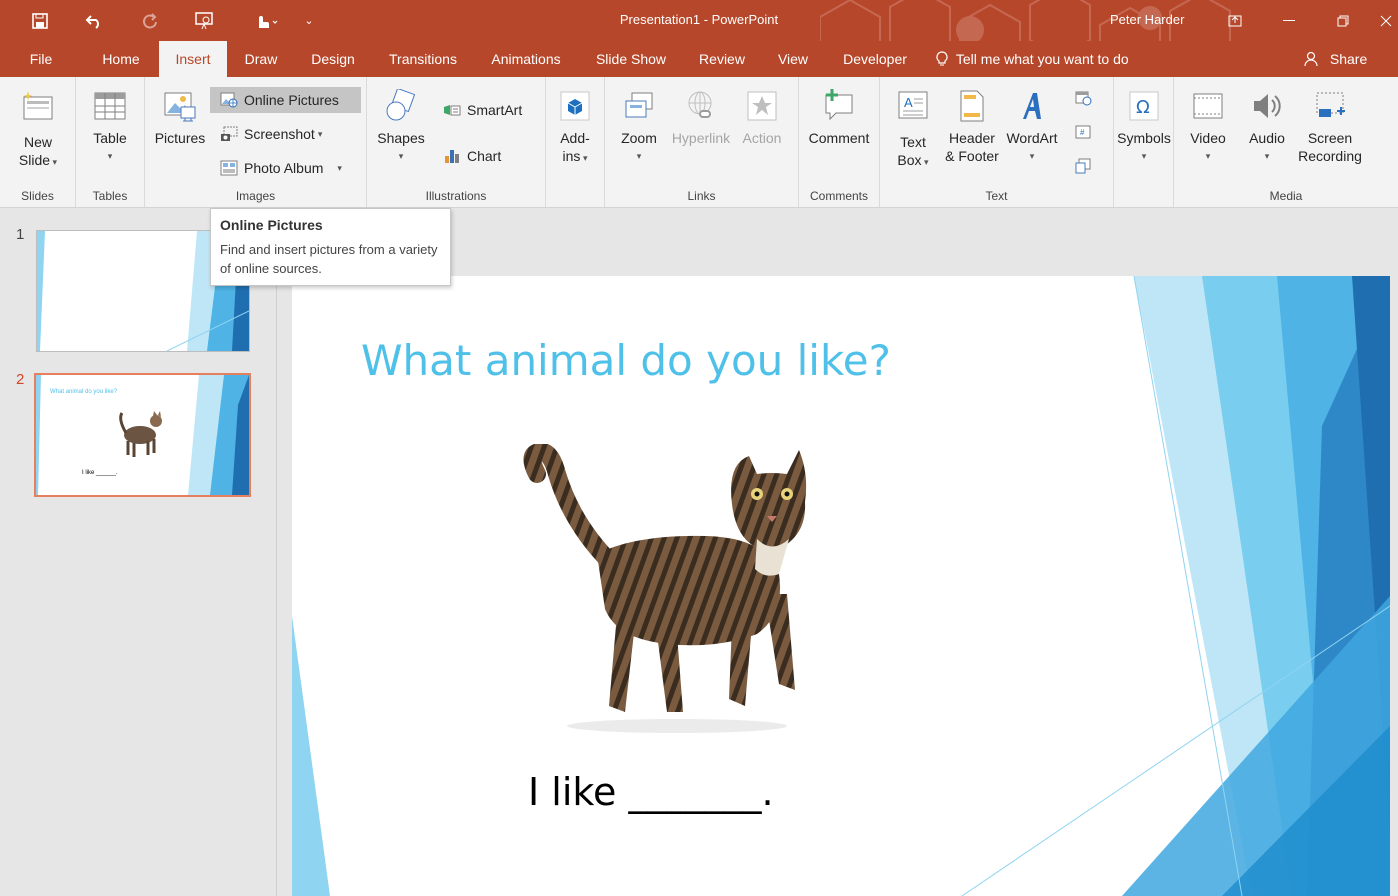 The width and height of the screenshot is (1398, 896). I want to click on text-box-label1: Text, so click(913, 142).